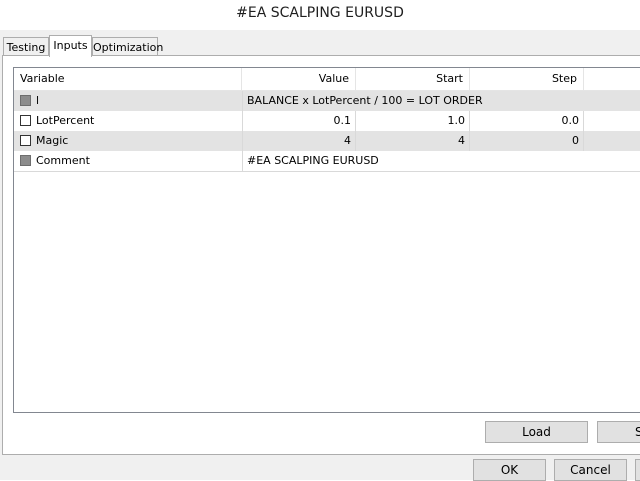 The width and height of the screenshot is (640, 481). Describe the element at coordinates (38, 100) in the screenshot. I see `variable-name: l` at that location.